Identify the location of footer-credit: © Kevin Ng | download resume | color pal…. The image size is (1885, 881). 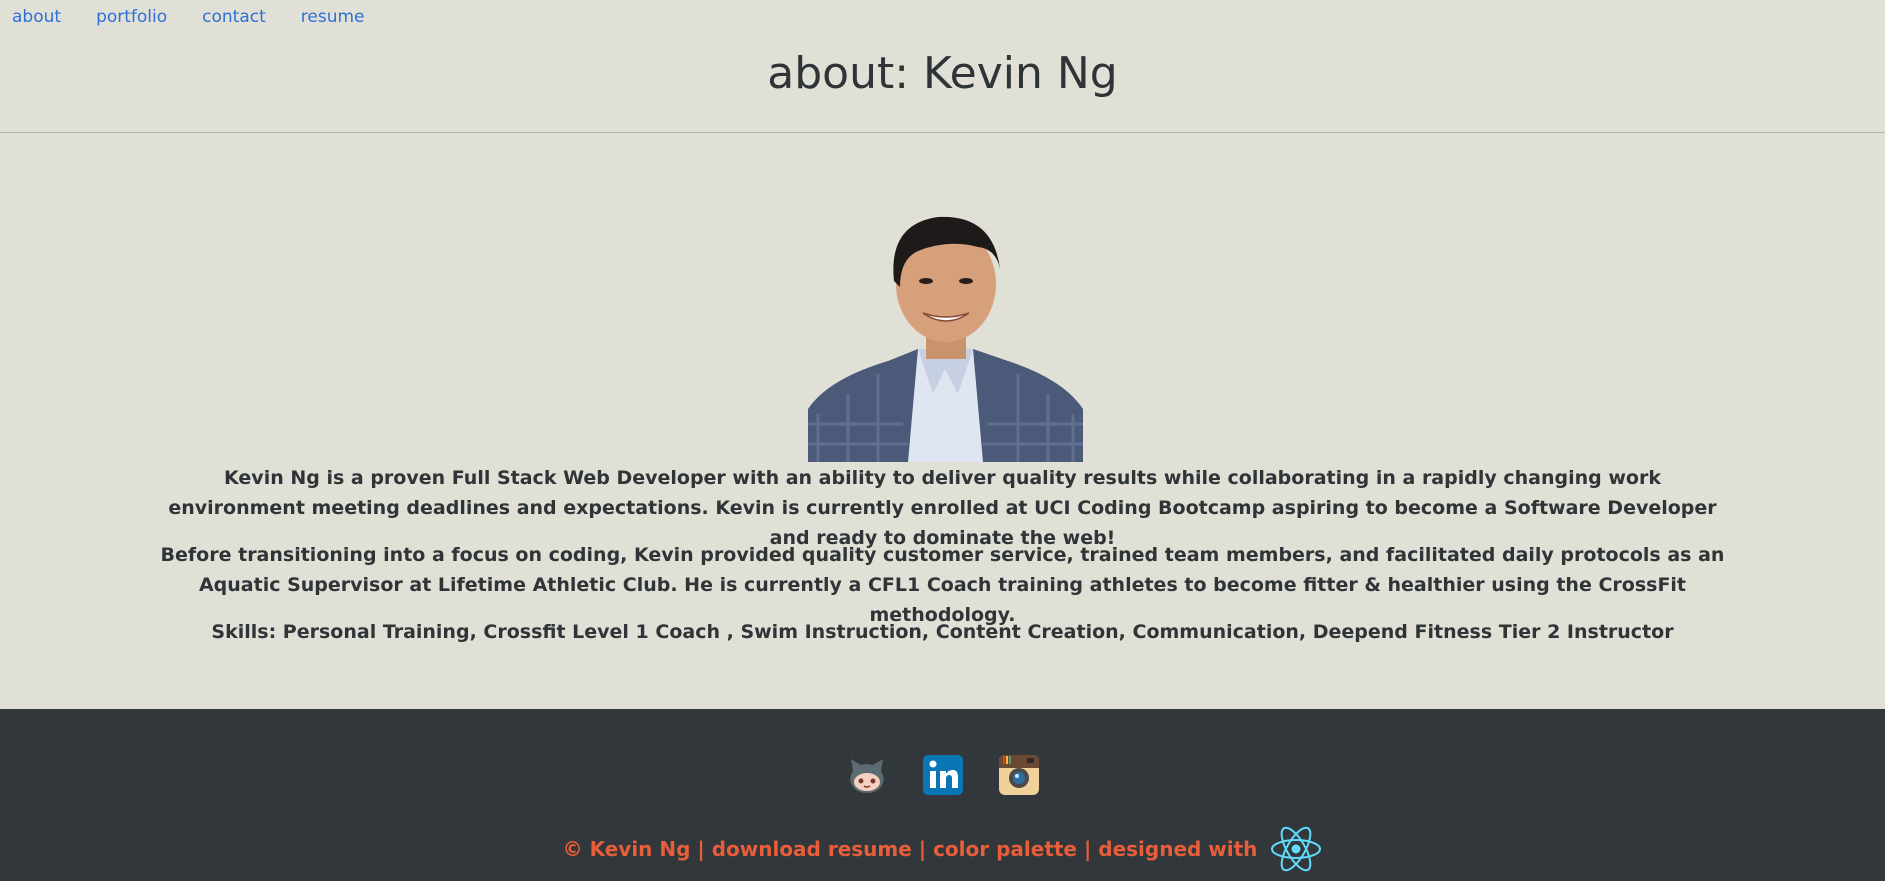
(942, 849).